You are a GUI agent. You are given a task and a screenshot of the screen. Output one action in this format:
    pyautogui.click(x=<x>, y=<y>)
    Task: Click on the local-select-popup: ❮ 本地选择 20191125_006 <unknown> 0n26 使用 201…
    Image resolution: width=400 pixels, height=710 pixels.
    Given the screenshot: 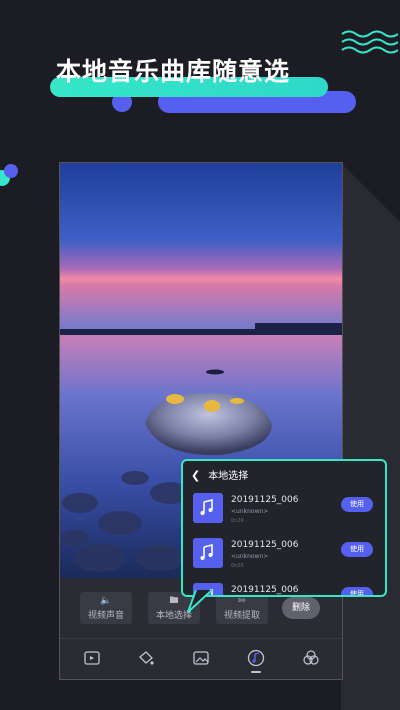 What is the action you would take?
    pyautogui.click(x=284, y=528)
    